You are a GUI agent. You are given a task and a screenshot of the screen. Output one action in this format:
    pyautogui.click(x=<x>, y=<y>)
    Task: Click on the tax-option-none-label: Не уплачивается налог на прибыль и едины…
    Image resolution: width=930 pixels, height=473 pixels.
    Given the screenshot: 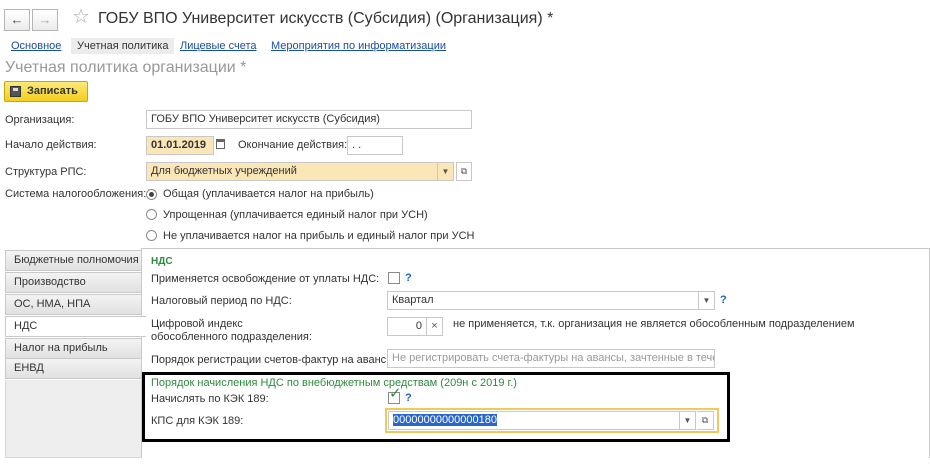 What is the action you would take?
    pyautogui.click(x=318, y=236)
    